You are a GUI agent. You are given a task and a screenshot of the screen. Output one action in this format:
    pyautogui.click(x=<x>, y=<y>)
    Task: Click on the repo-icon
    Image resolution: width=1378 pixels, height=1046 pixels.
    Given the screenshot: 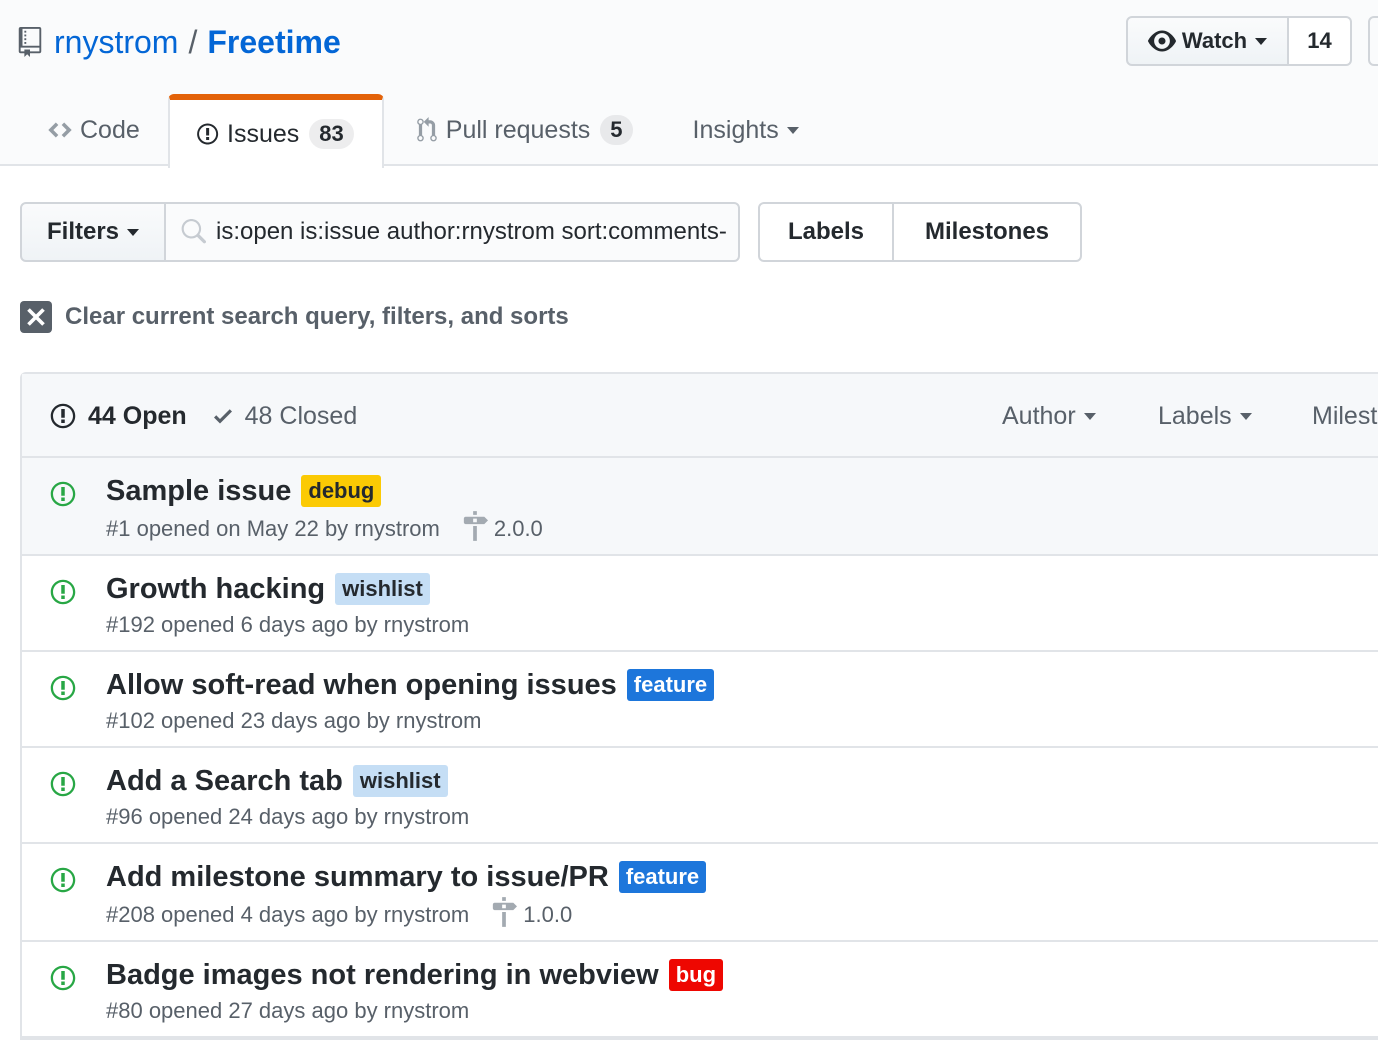 What is the action you would take?
    pyautogui.click(x=30, y=42)
    